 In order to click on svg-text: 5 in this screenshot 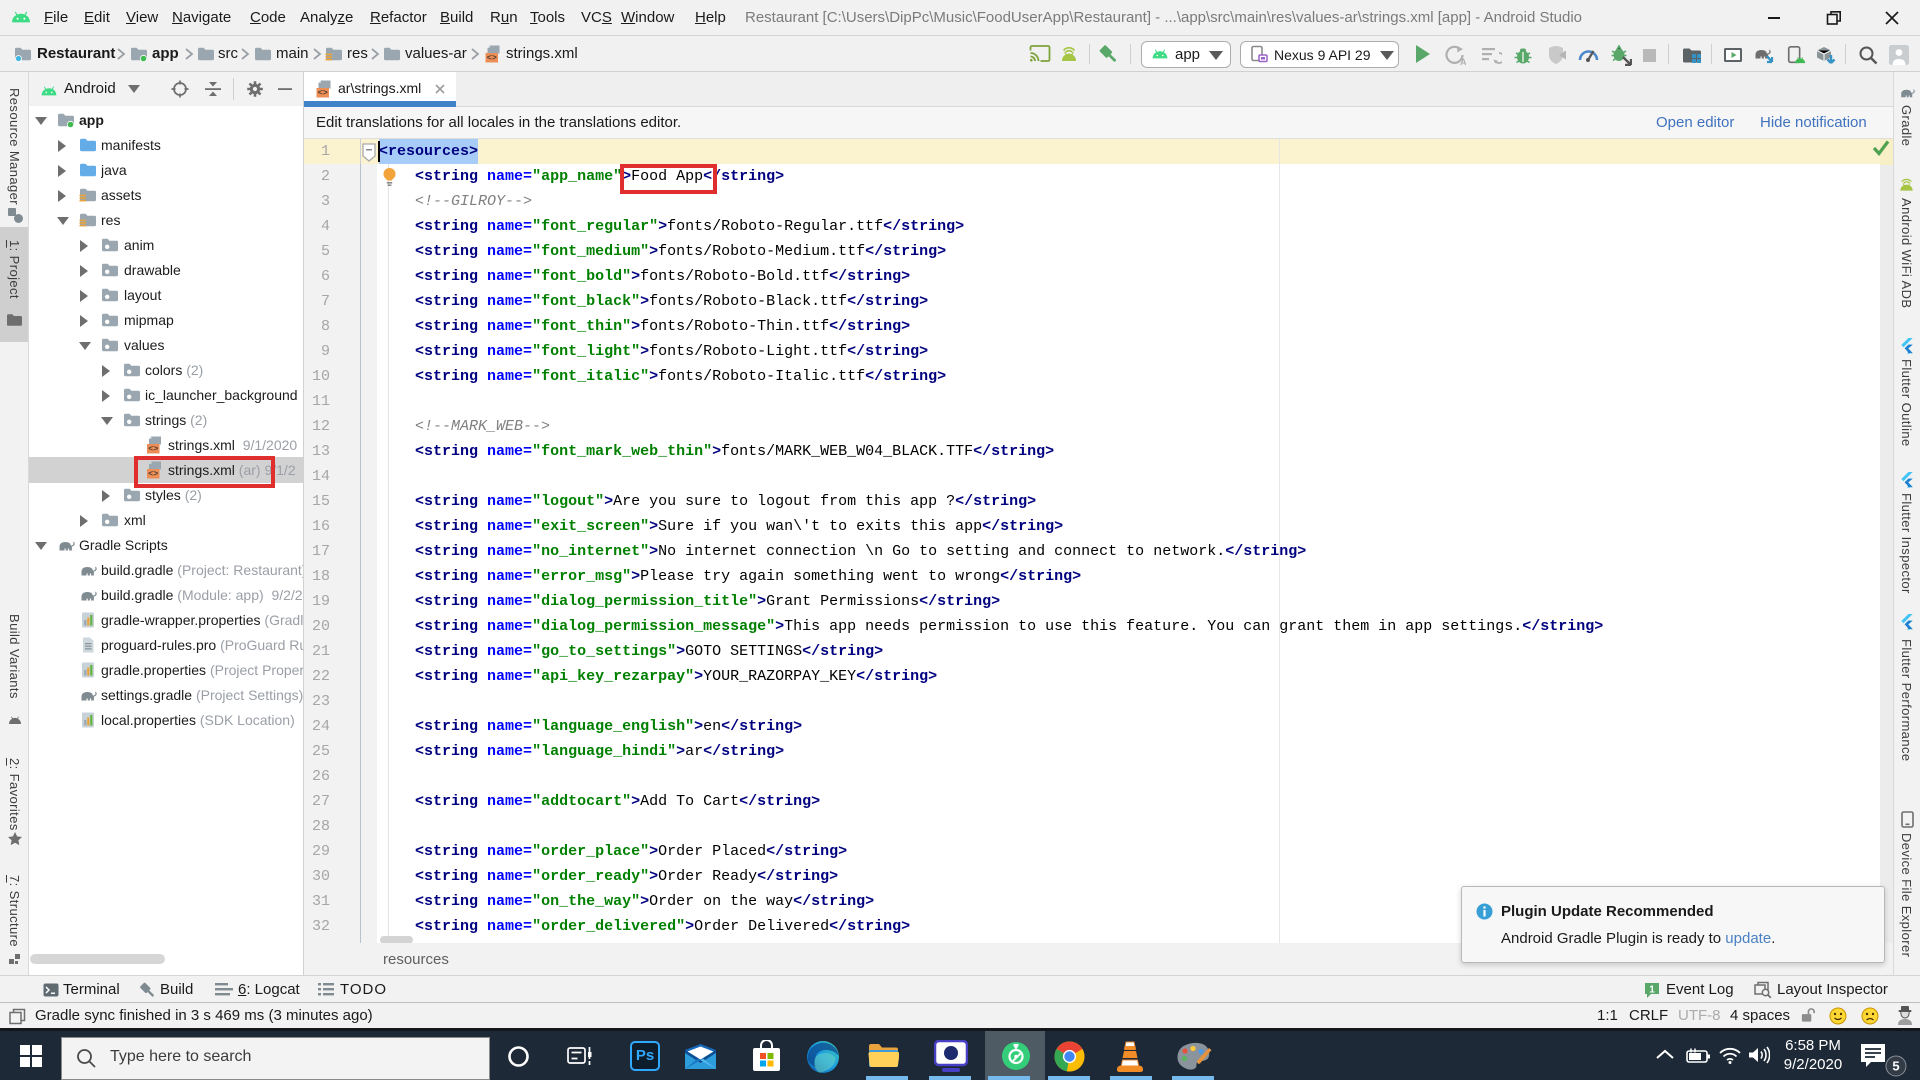, I will do `click(1895, 1066)`.